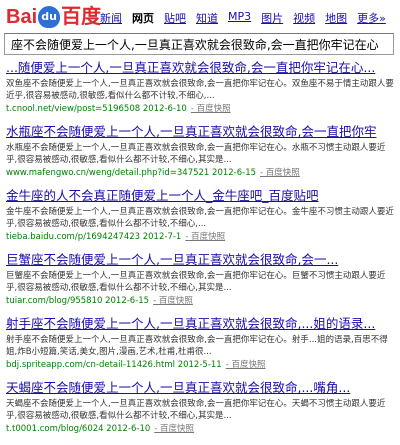 This screenshot has width=400, height=445. What do you see at coordinates (371, 18) in the screenshot?
I see `nav-more: 更多»` at bounding box center [371, 18].